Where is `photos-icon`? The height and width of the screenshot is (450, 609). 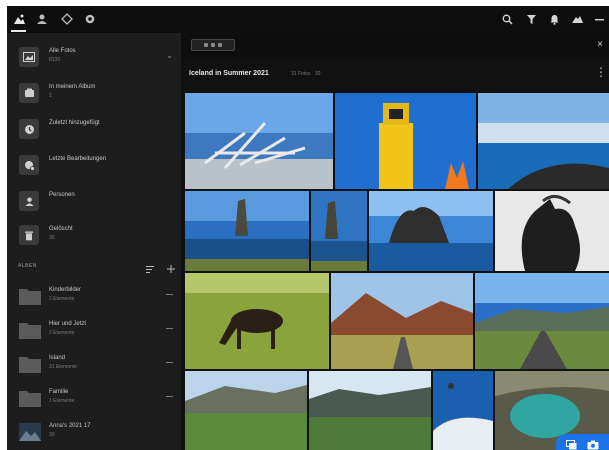 photos-icon is located at coordinates (19, 19).